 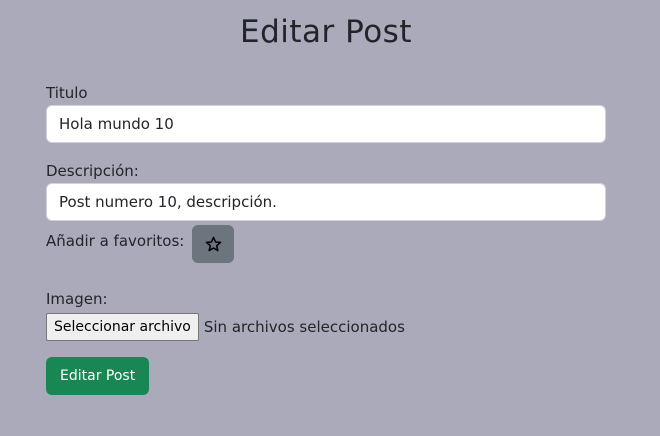 What do you see at coordinates (98, 376) in the screenshot?
I see `edit-post-button: Editar Post` at bounding box center [98, 376].